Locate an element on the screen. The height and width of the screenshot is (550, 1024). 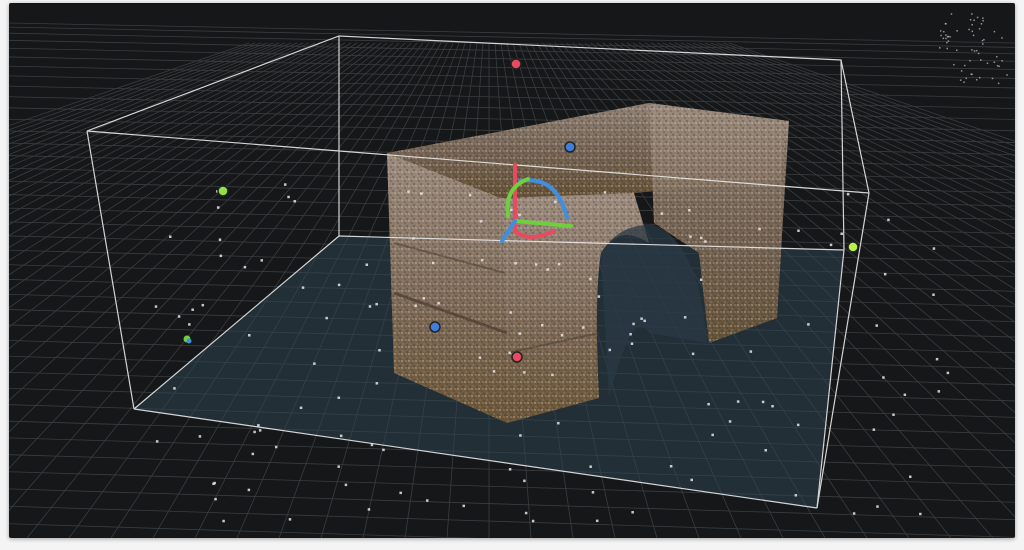
bottom-face-handle is located at coordinates (517, 357).